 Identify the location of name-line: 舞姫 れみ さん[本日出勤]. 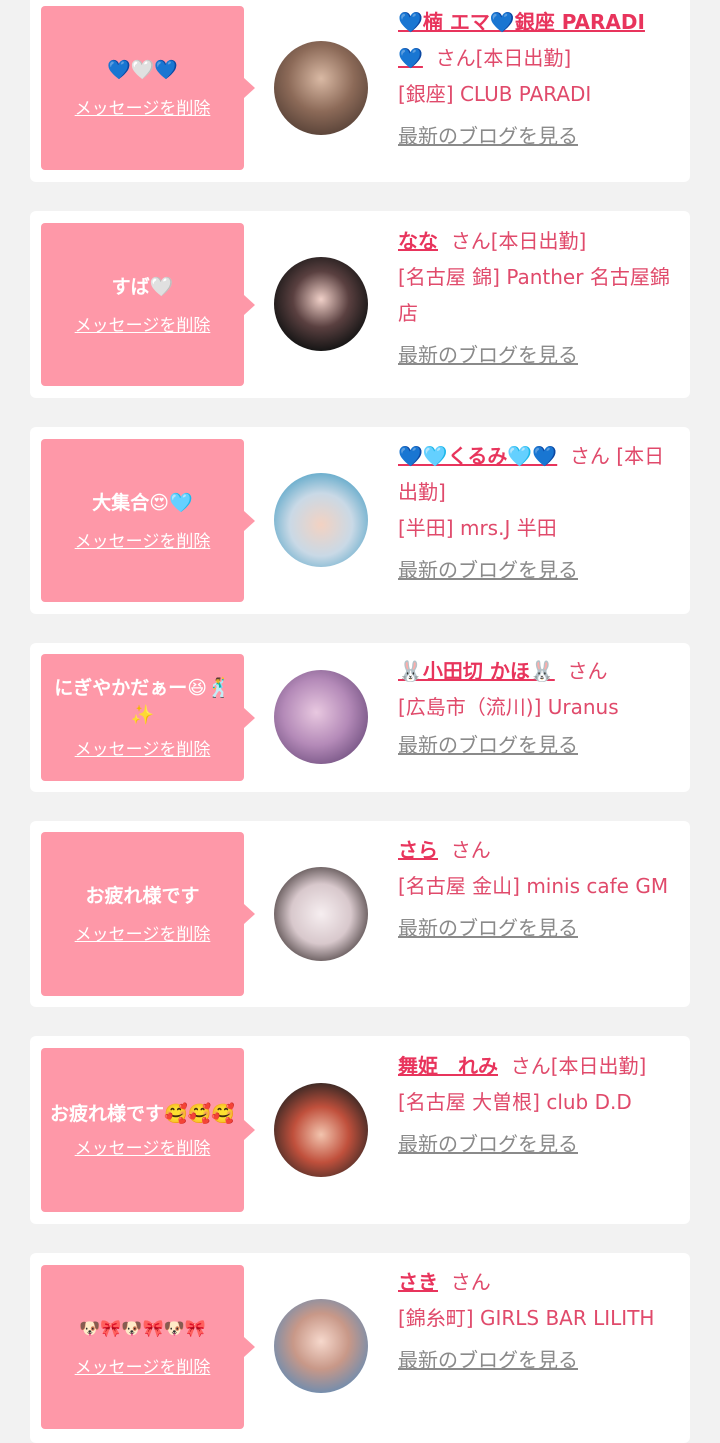
(539, 1066).